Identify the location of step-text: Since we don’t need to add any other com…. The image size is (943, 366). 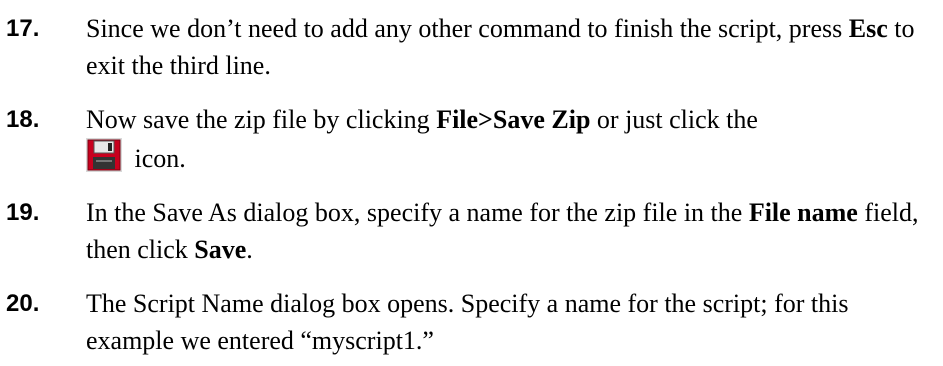
(467, 28).